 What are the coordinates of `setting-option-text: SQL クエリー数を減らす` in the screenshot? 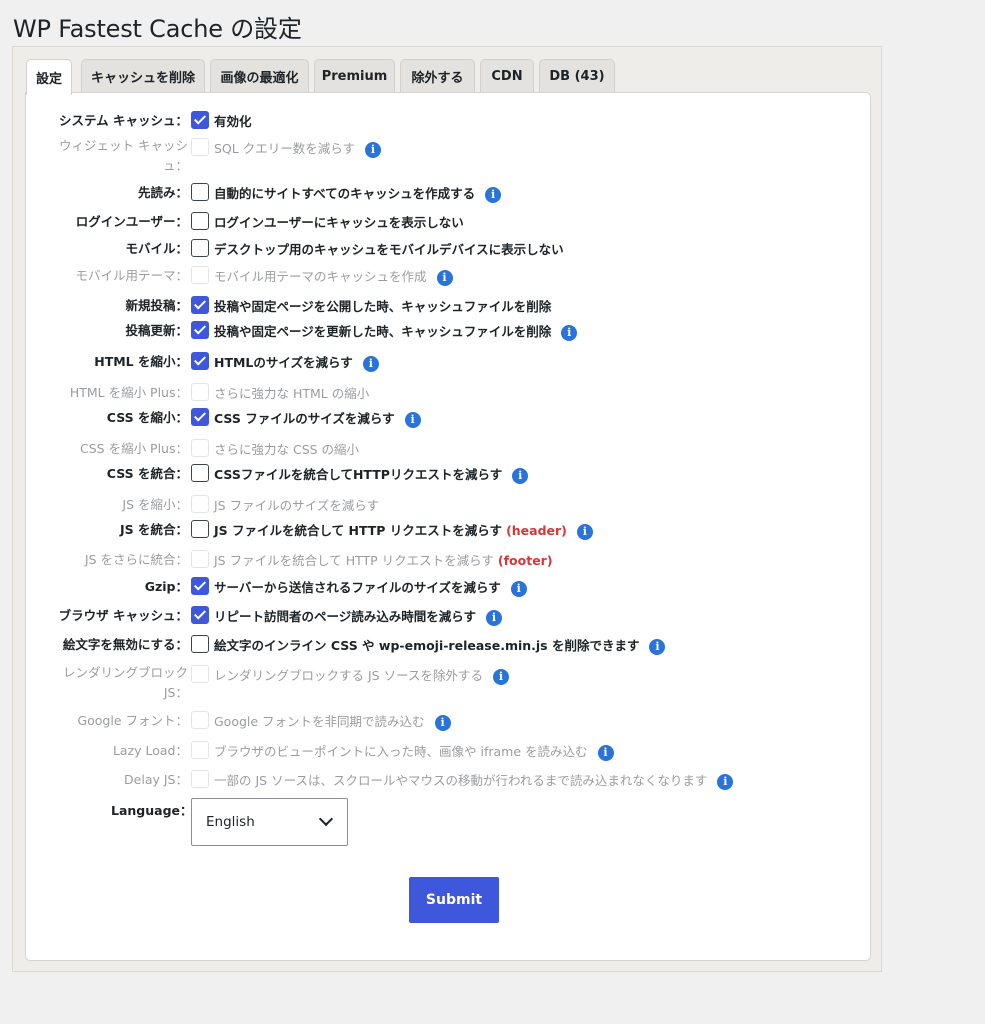 It's located at (284, 148).